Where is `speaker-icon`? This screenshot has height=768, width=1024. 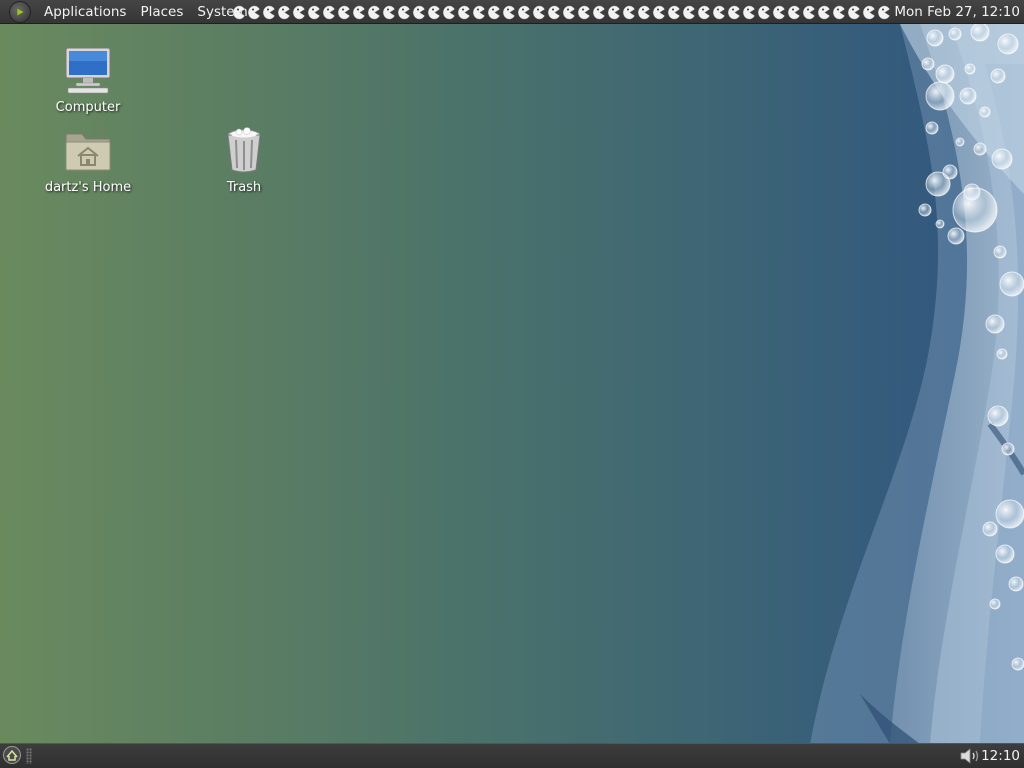
speaker-icon is located at coordinates (970, 756).